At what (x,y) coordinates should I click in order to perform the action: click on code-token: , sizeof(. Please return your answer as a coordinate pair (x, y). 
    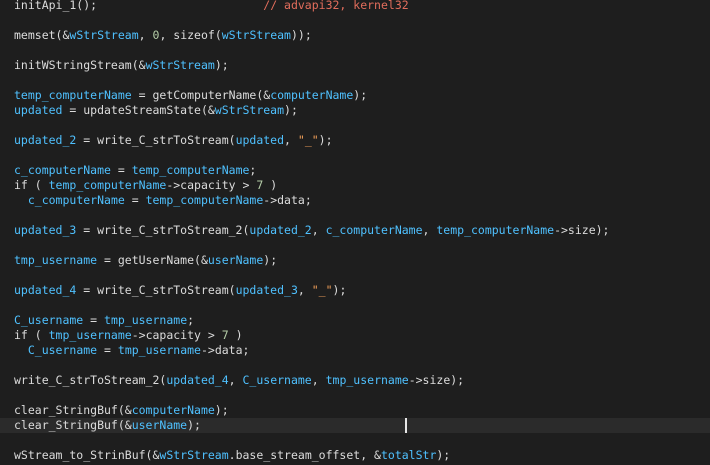
    Looking at the image, I should click on (190, 35).